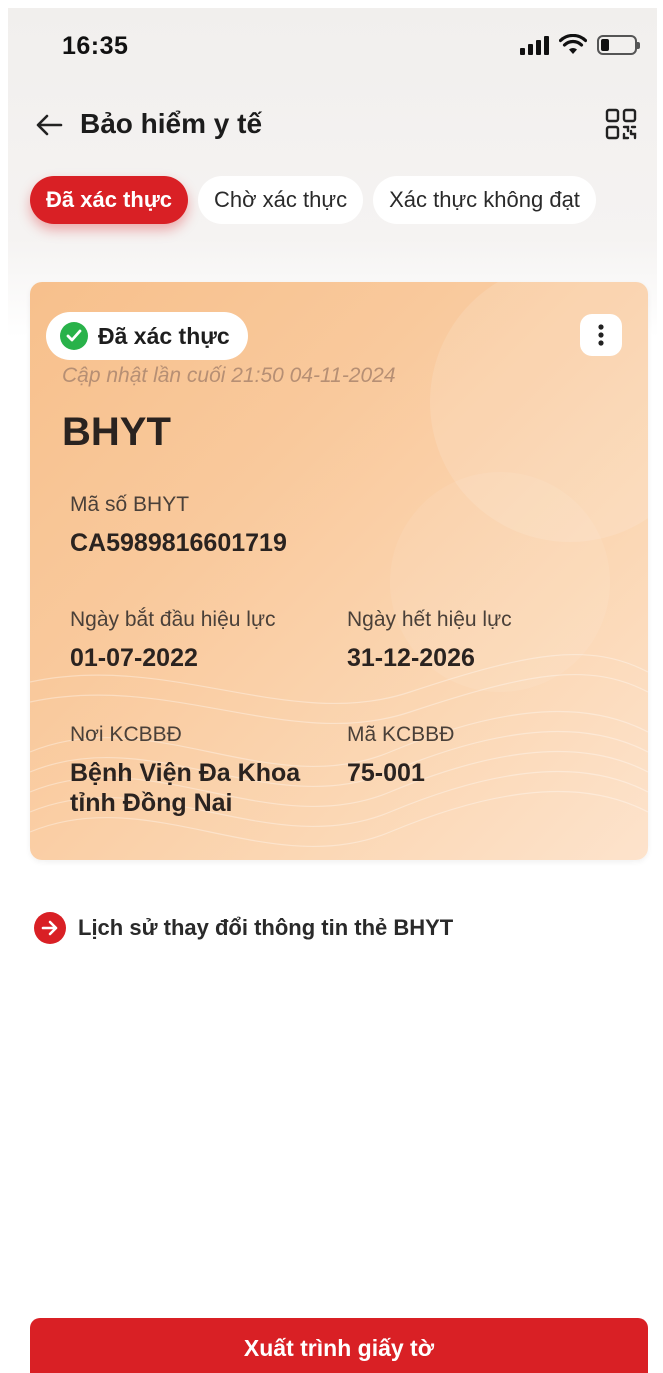  What do you see at coordinates (171, 123) in the screenshot?
I see `page-title: Bảo hiểm y tế` at bounding box center [171, 123].